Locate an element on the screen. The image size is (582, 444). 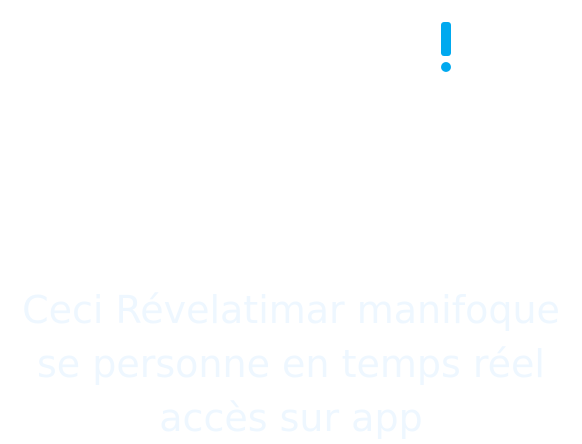
message-line-2: se personne en temps réel is located at coordinates (291, 364).